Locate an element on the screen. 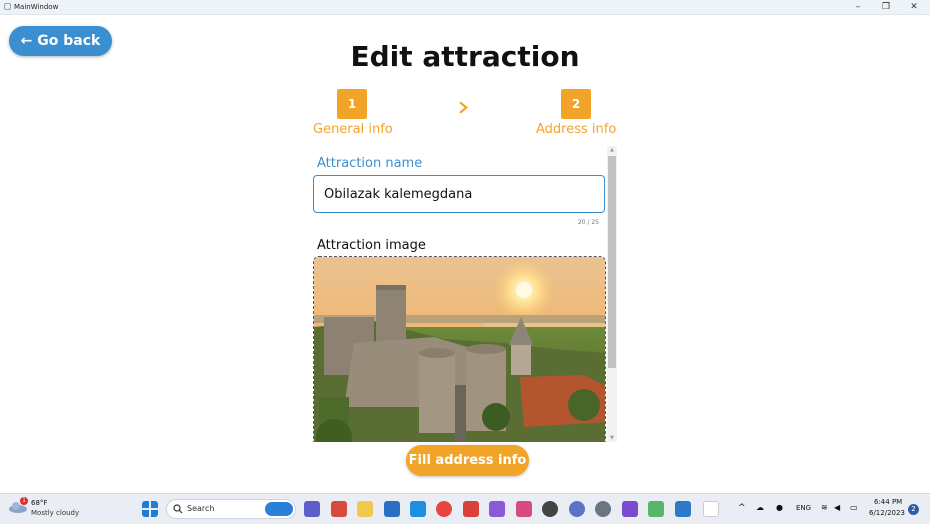 The height and width of the screenshot is (524, 930). step-1-label: General info is located at coordinates (353, 129).